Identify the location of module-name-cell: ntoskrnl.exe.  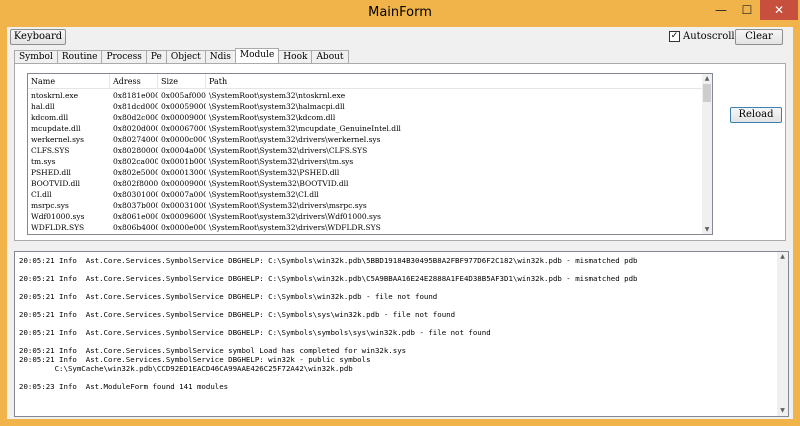
(55, 95).